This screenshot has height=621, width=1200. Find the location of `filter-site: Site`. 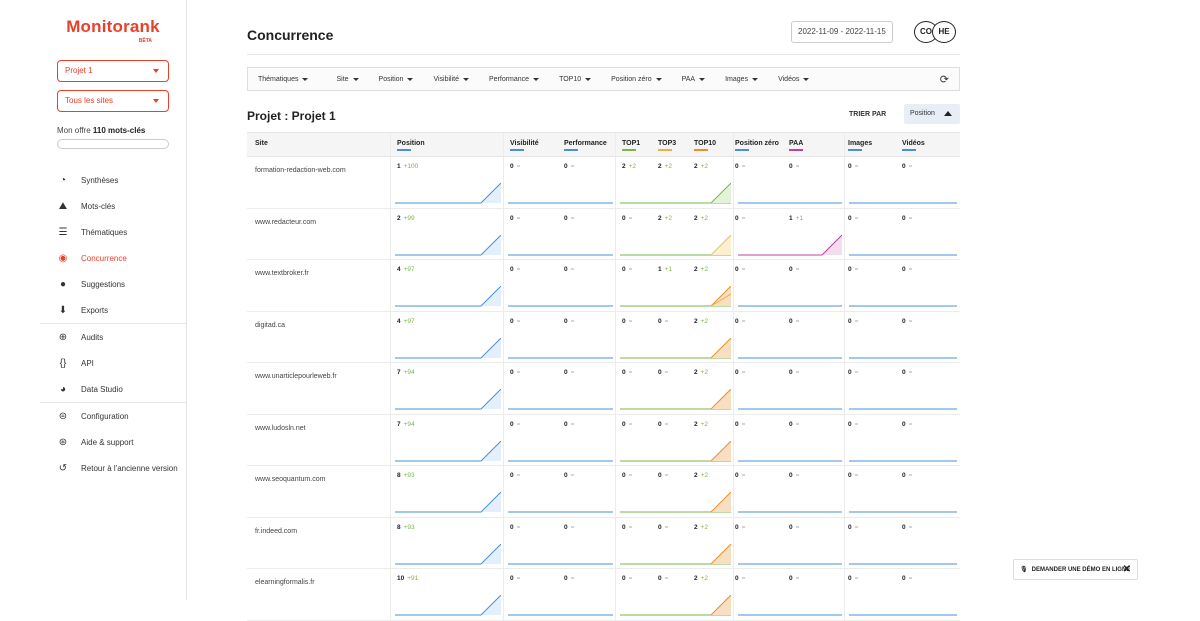

filter-site: Site is located at coordinates (347, 79).